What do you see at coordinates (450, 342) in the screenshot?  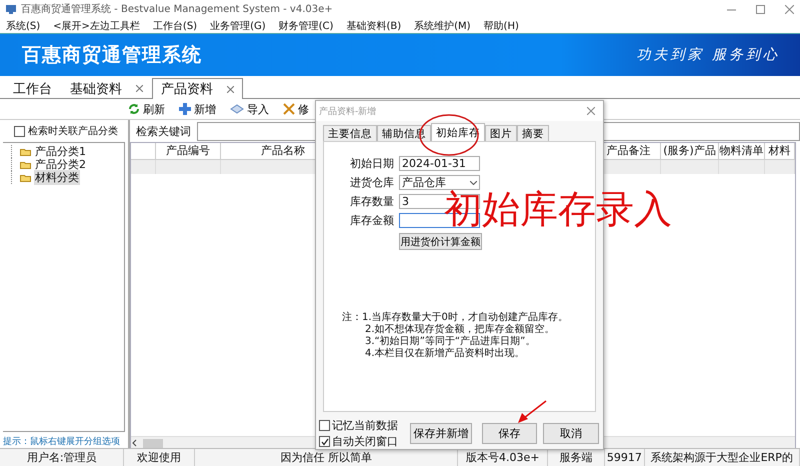 I see `note-text: 3.“初始日期”等同于“产品进库日期”。` at bounding box center [450, 342].